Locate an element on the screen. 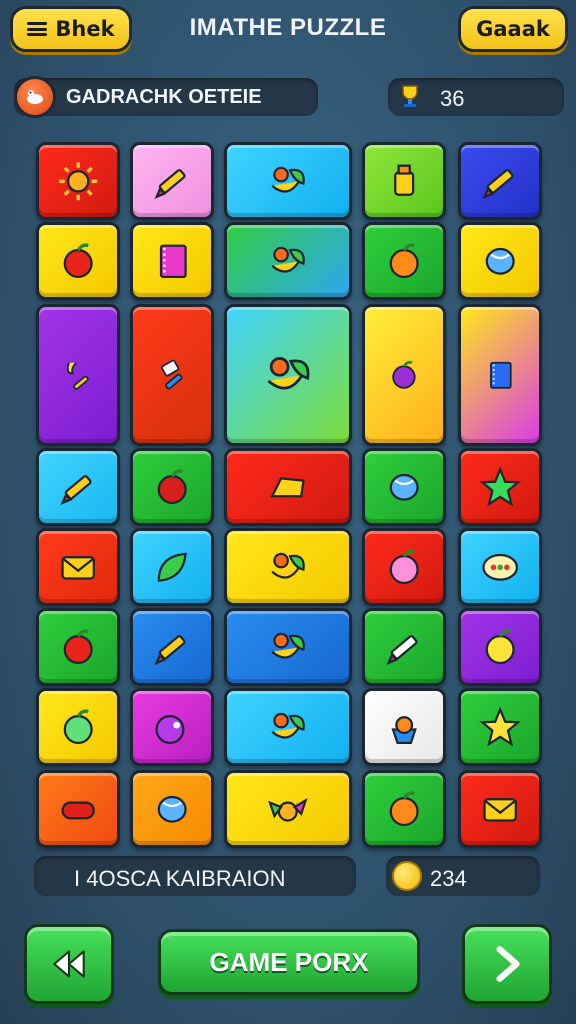  blue-ball-icon is located at coordinates (172, 809).